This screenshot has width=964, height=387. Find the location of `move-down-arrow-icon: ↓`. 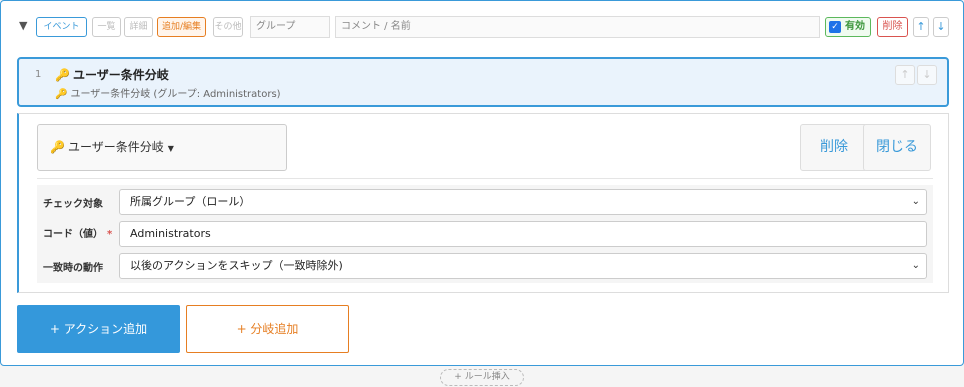

move-down-arrow-icon: ↓ is located at coordinates (941, 27).